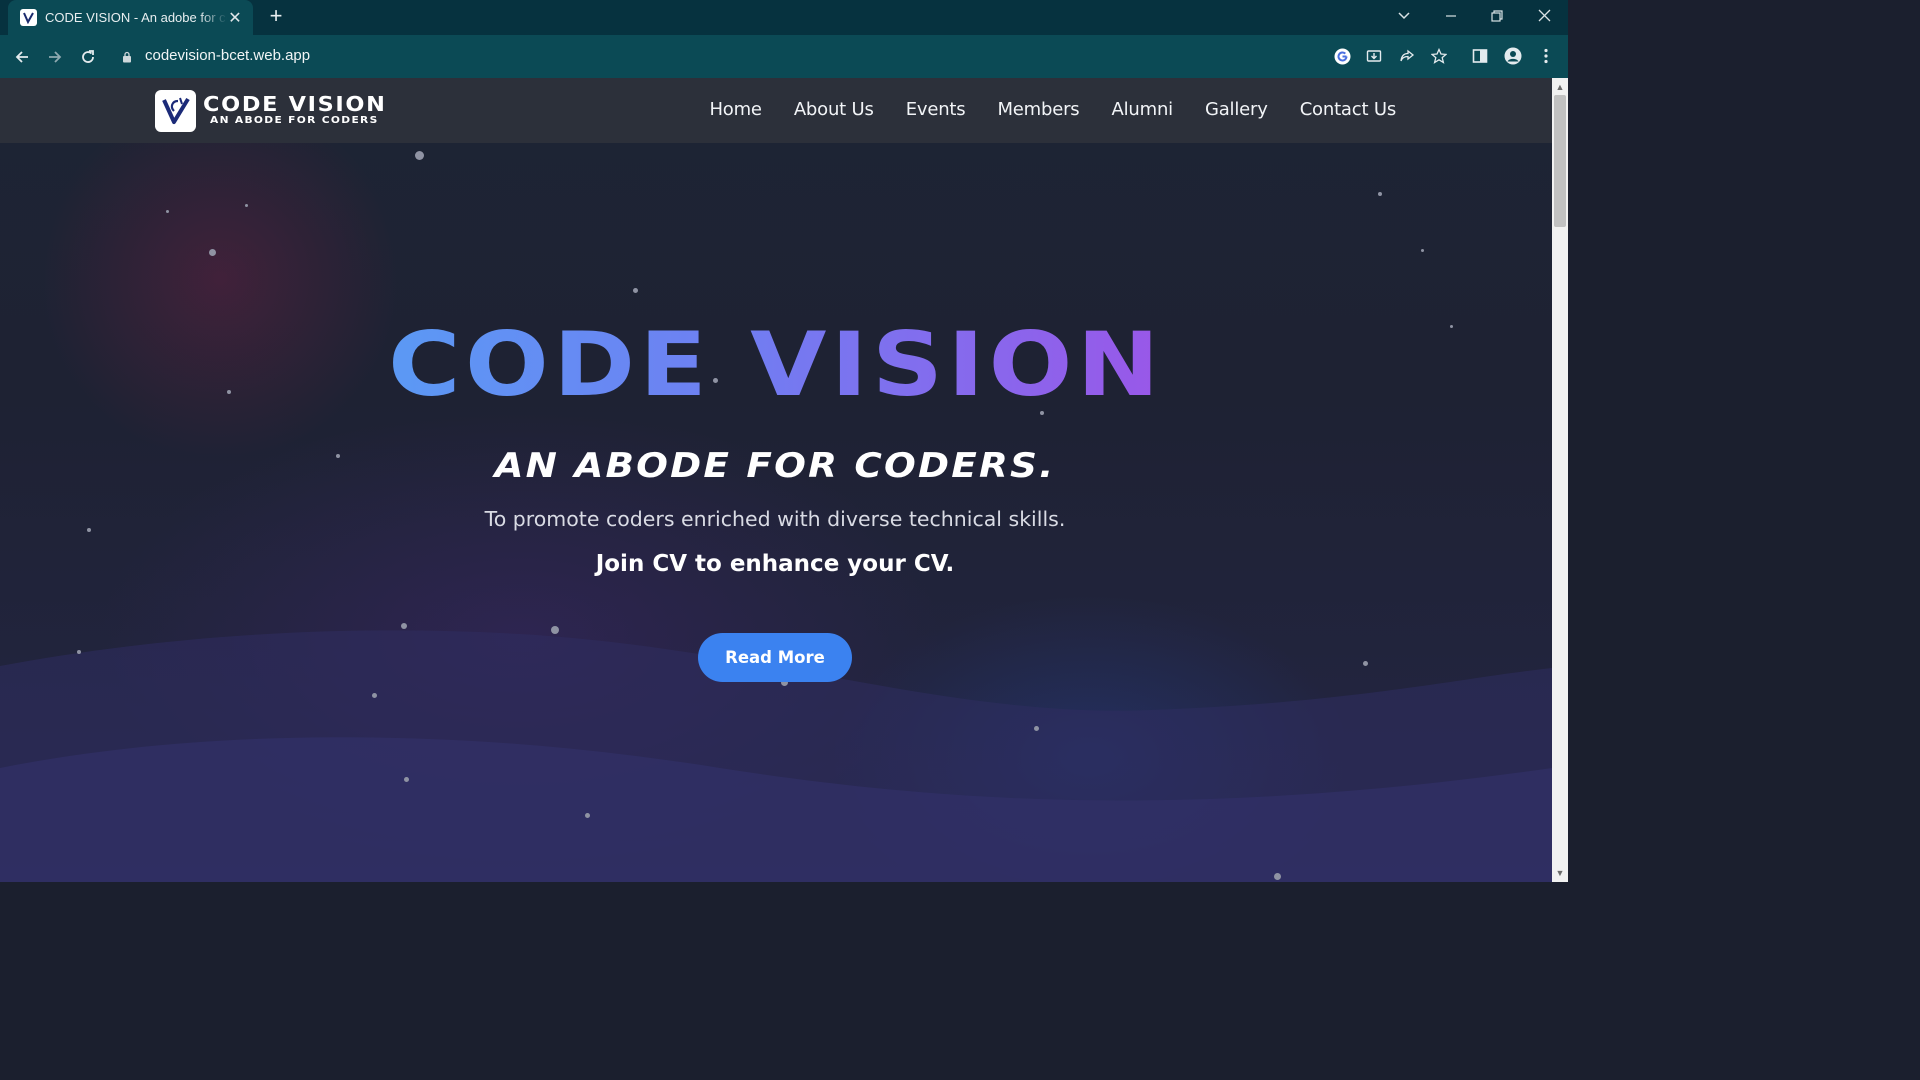  What do you see at coordinates (1544, 17) in the screenshot?
I see `close-window-icon` at bounding box center [1544, 17].